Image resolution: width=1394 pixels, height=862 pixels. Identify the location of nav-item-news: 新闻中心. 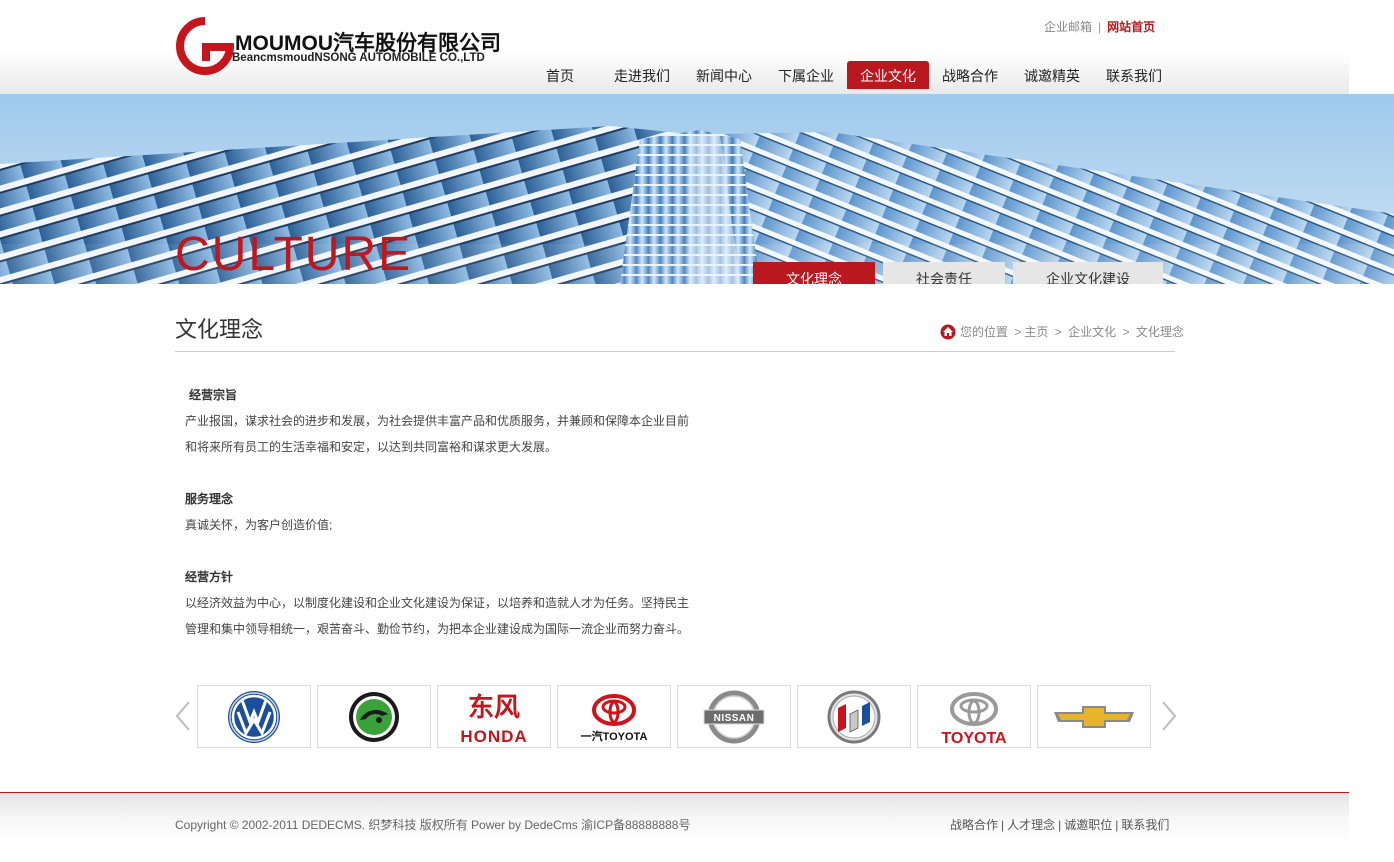
(724, 75).